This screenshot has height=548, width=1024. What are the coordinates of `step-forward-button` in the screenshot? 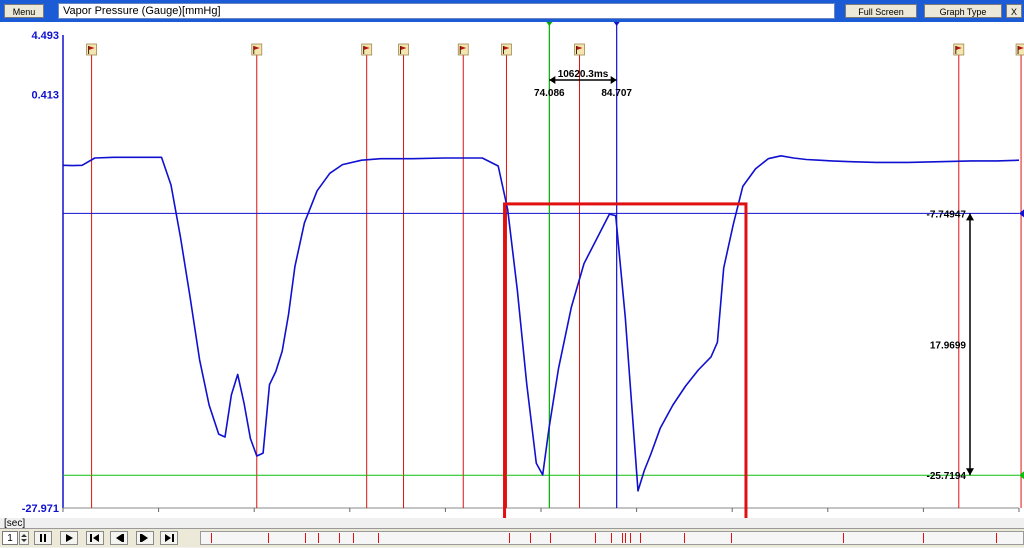 It's located at (145, 538).